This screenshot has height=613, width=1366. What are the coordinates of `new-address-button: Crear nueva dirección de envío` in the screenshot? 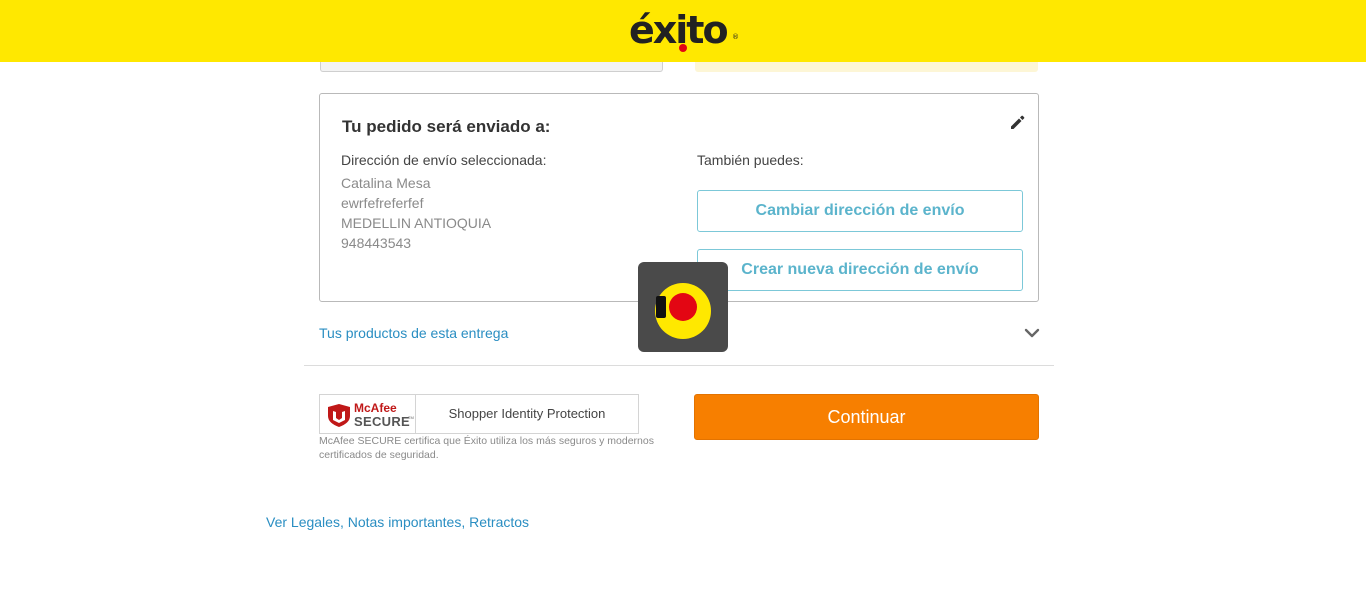 It's located at (860, 270).